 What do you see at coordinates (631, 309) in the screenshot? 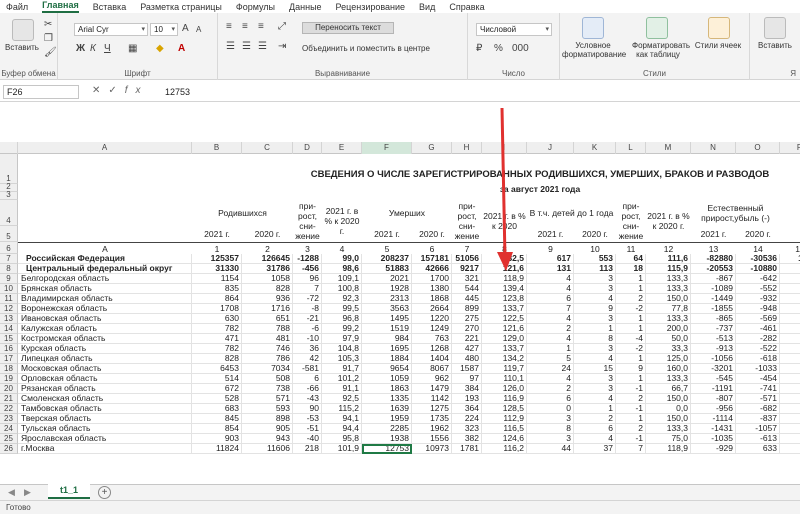
I see `data-cell: -2` at bounding box center [631, 309].